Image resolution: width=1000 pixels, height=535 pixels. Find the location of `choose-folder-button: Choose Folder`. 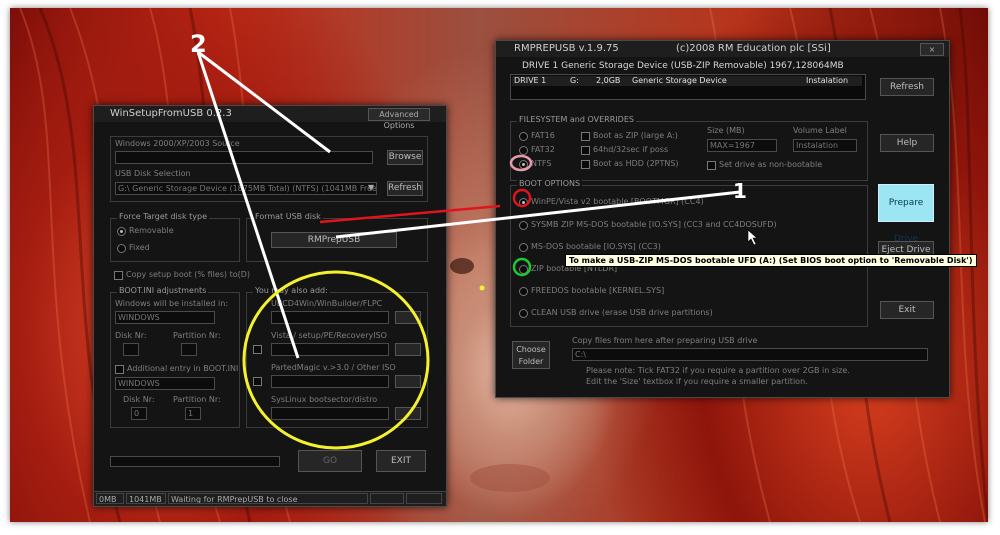

choose-folder-button: Choose Folder is located at coordinates (531, 355).